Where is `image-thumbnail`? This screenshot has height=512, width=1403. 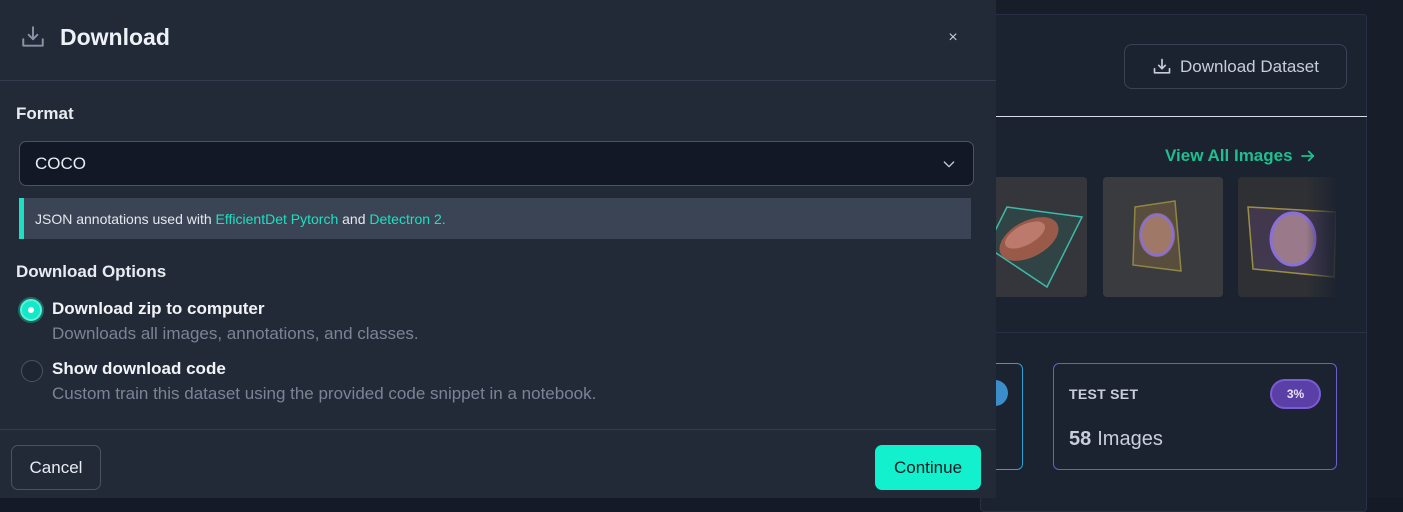
image-thumbnail is located at coordinates (1163, 237).